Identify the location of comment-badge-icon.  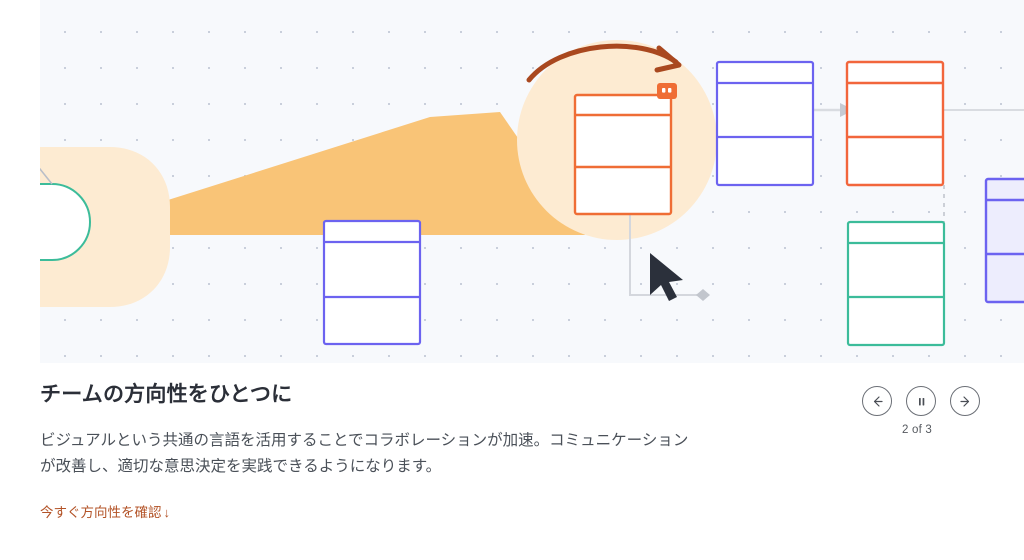
(667, 91).